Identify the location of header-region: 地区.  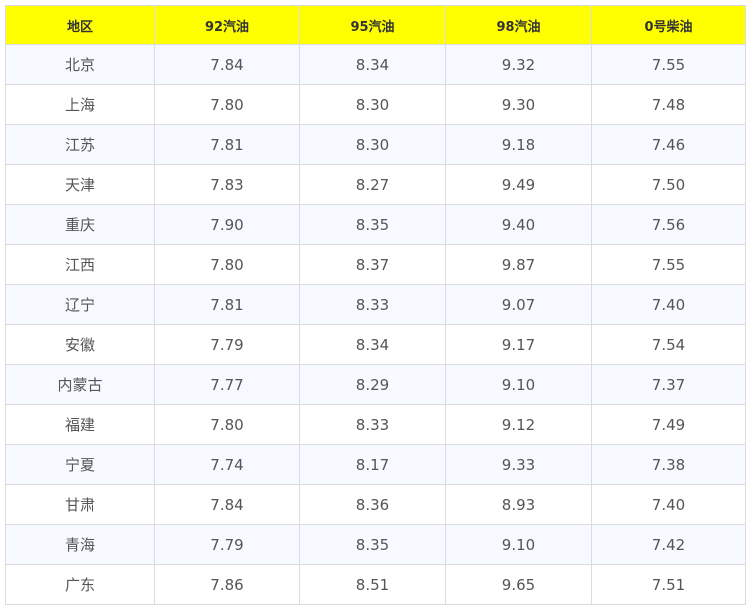
(80, 25).